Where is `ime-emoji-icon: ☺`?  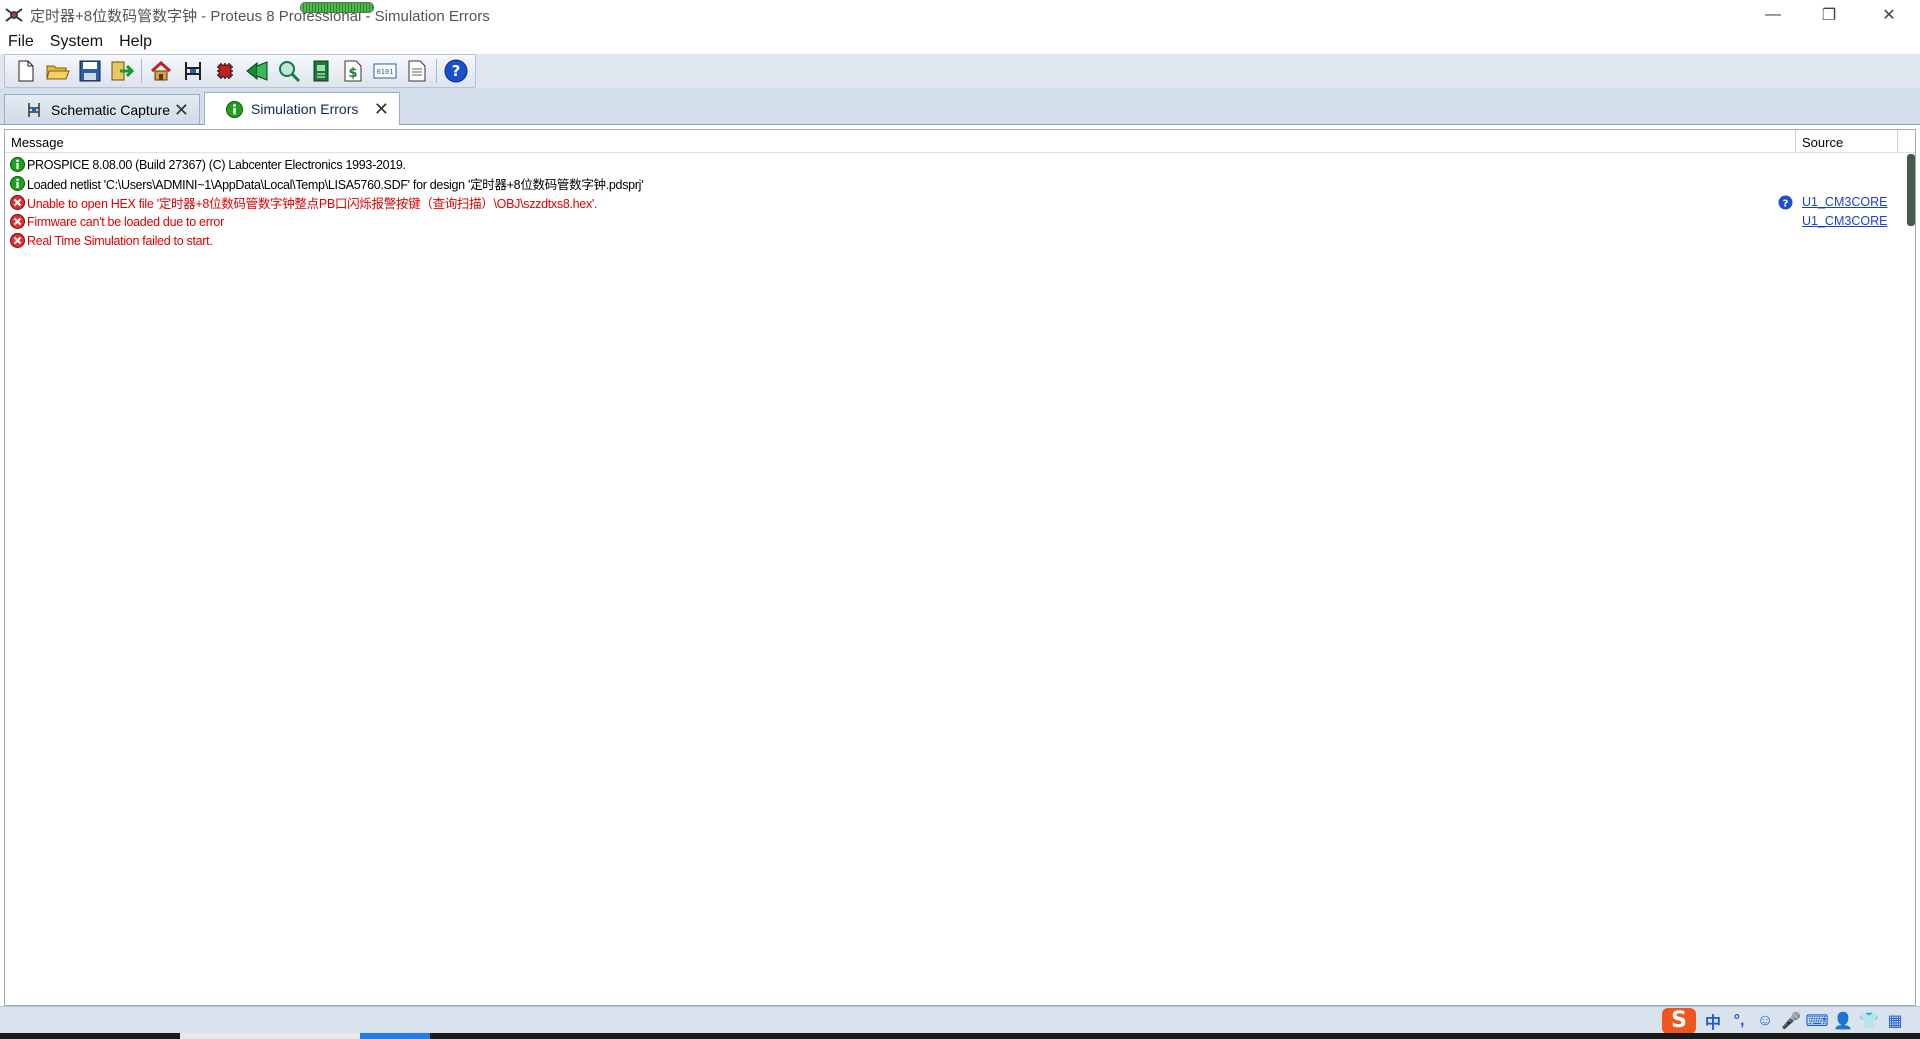
ime-emoji-icon: ☺ is located at coordinates (1765, 1021).